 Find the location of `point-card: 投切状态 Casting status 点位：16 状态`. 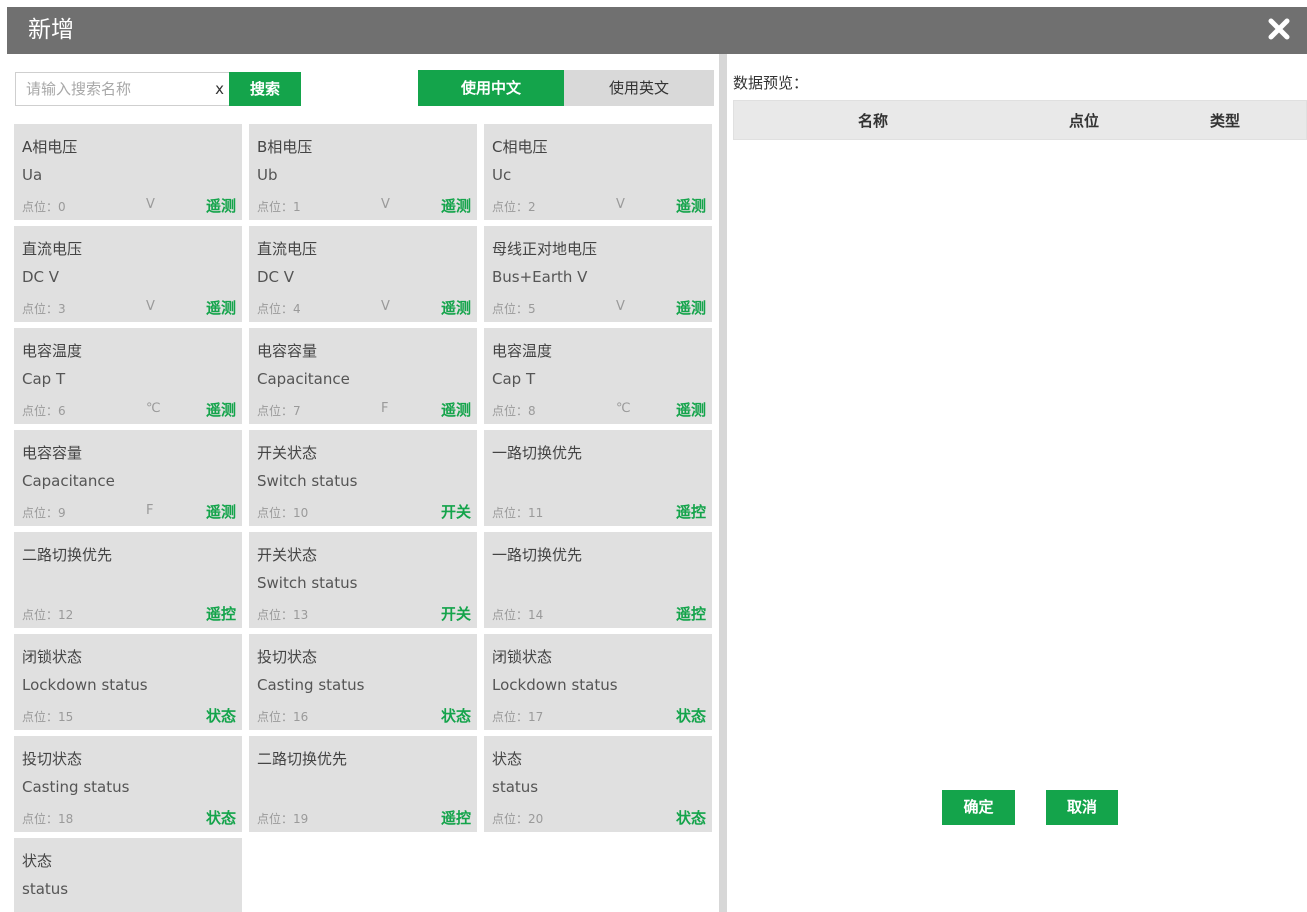

point-card: 投切状态 Casting status 点位：16 状态 is located at coordinates (363, 682).